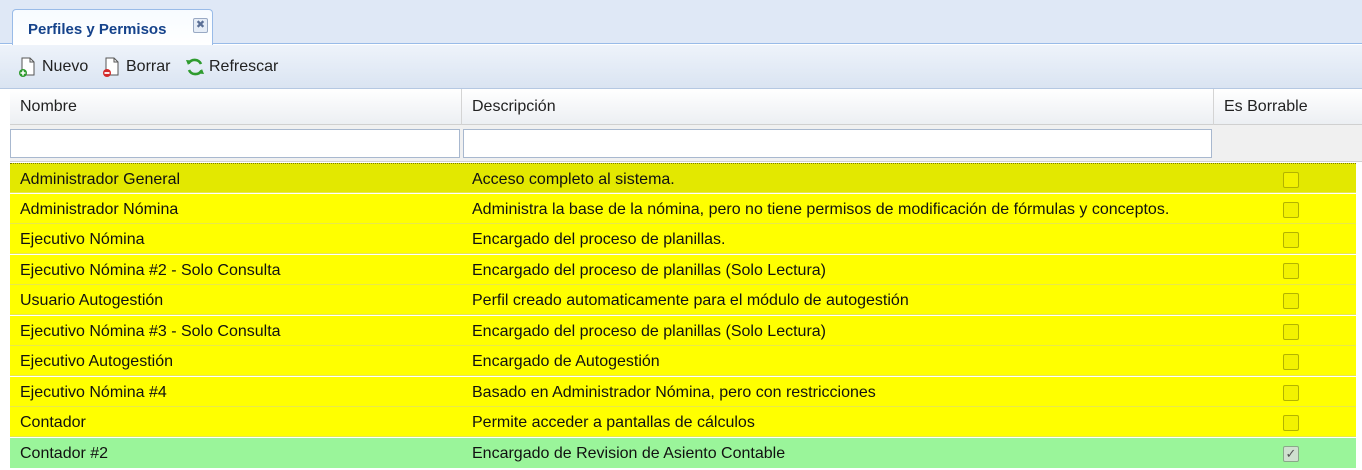  What do you see at coordinates (837, 143) in the screenshot?
I see `description-filter-input` at bounding box center [837, 143].